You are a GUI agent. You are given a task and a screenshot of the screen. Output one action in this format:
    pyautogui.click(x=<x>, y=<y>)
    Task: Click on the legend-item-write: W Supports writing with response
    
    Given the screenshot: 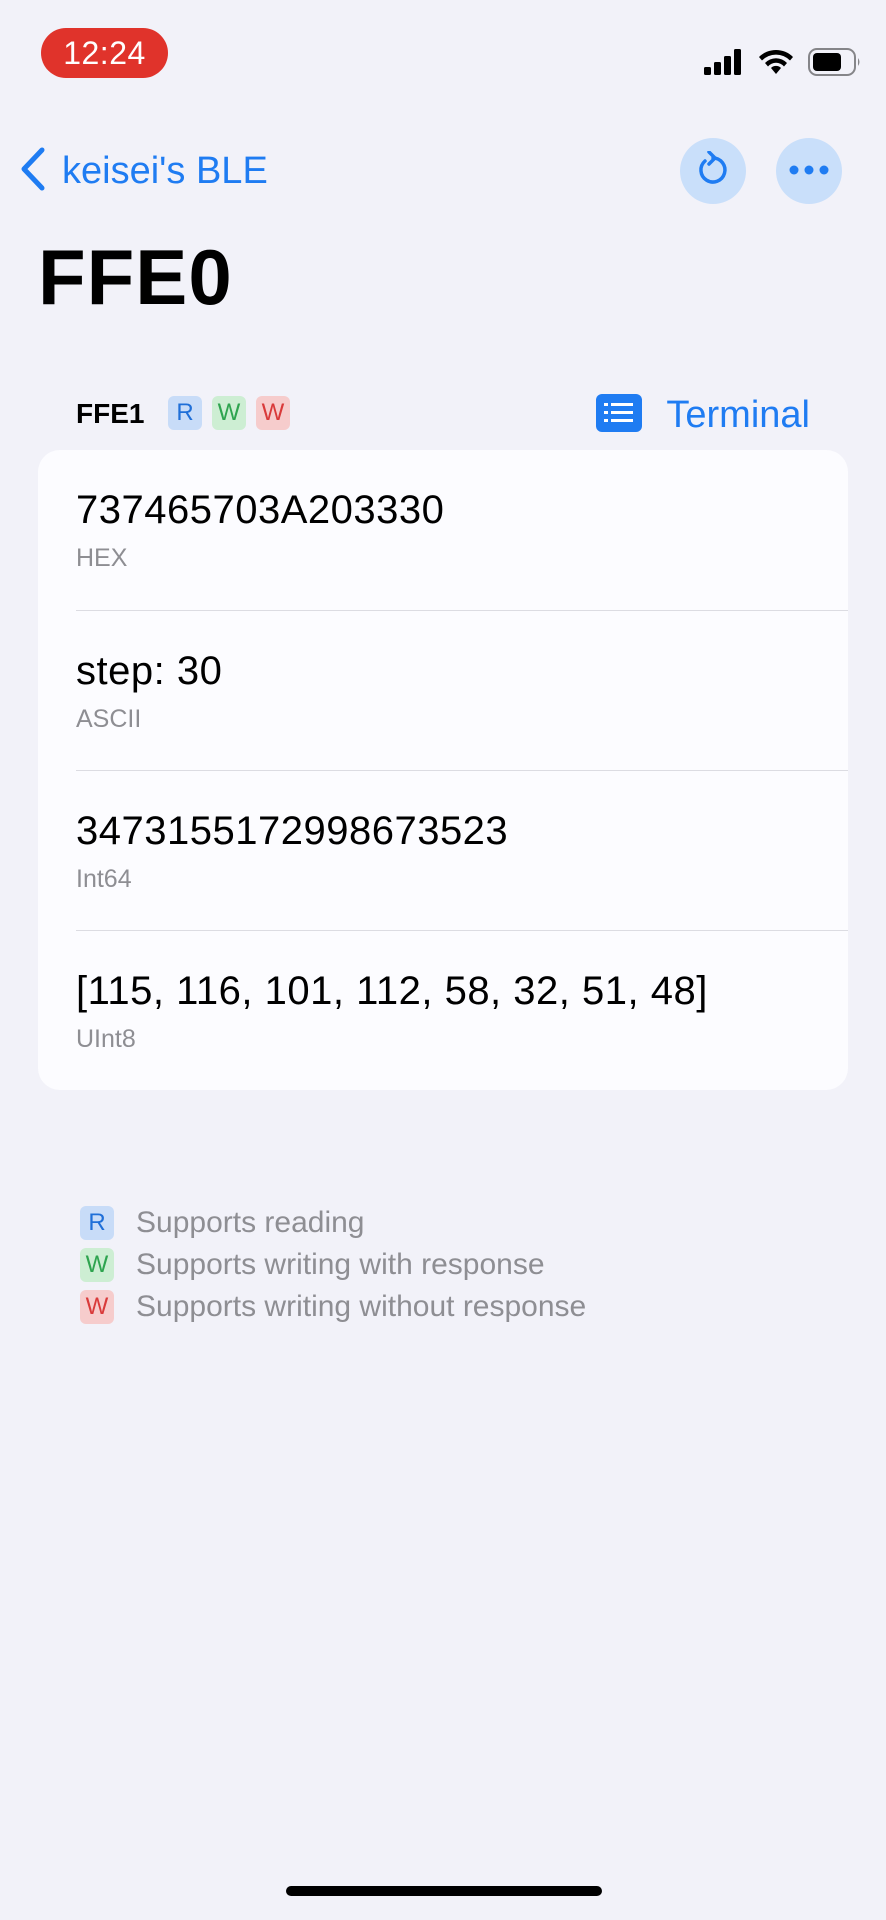 What is the action you would take?
    pyautogui.click(x=333, y=1265)
    